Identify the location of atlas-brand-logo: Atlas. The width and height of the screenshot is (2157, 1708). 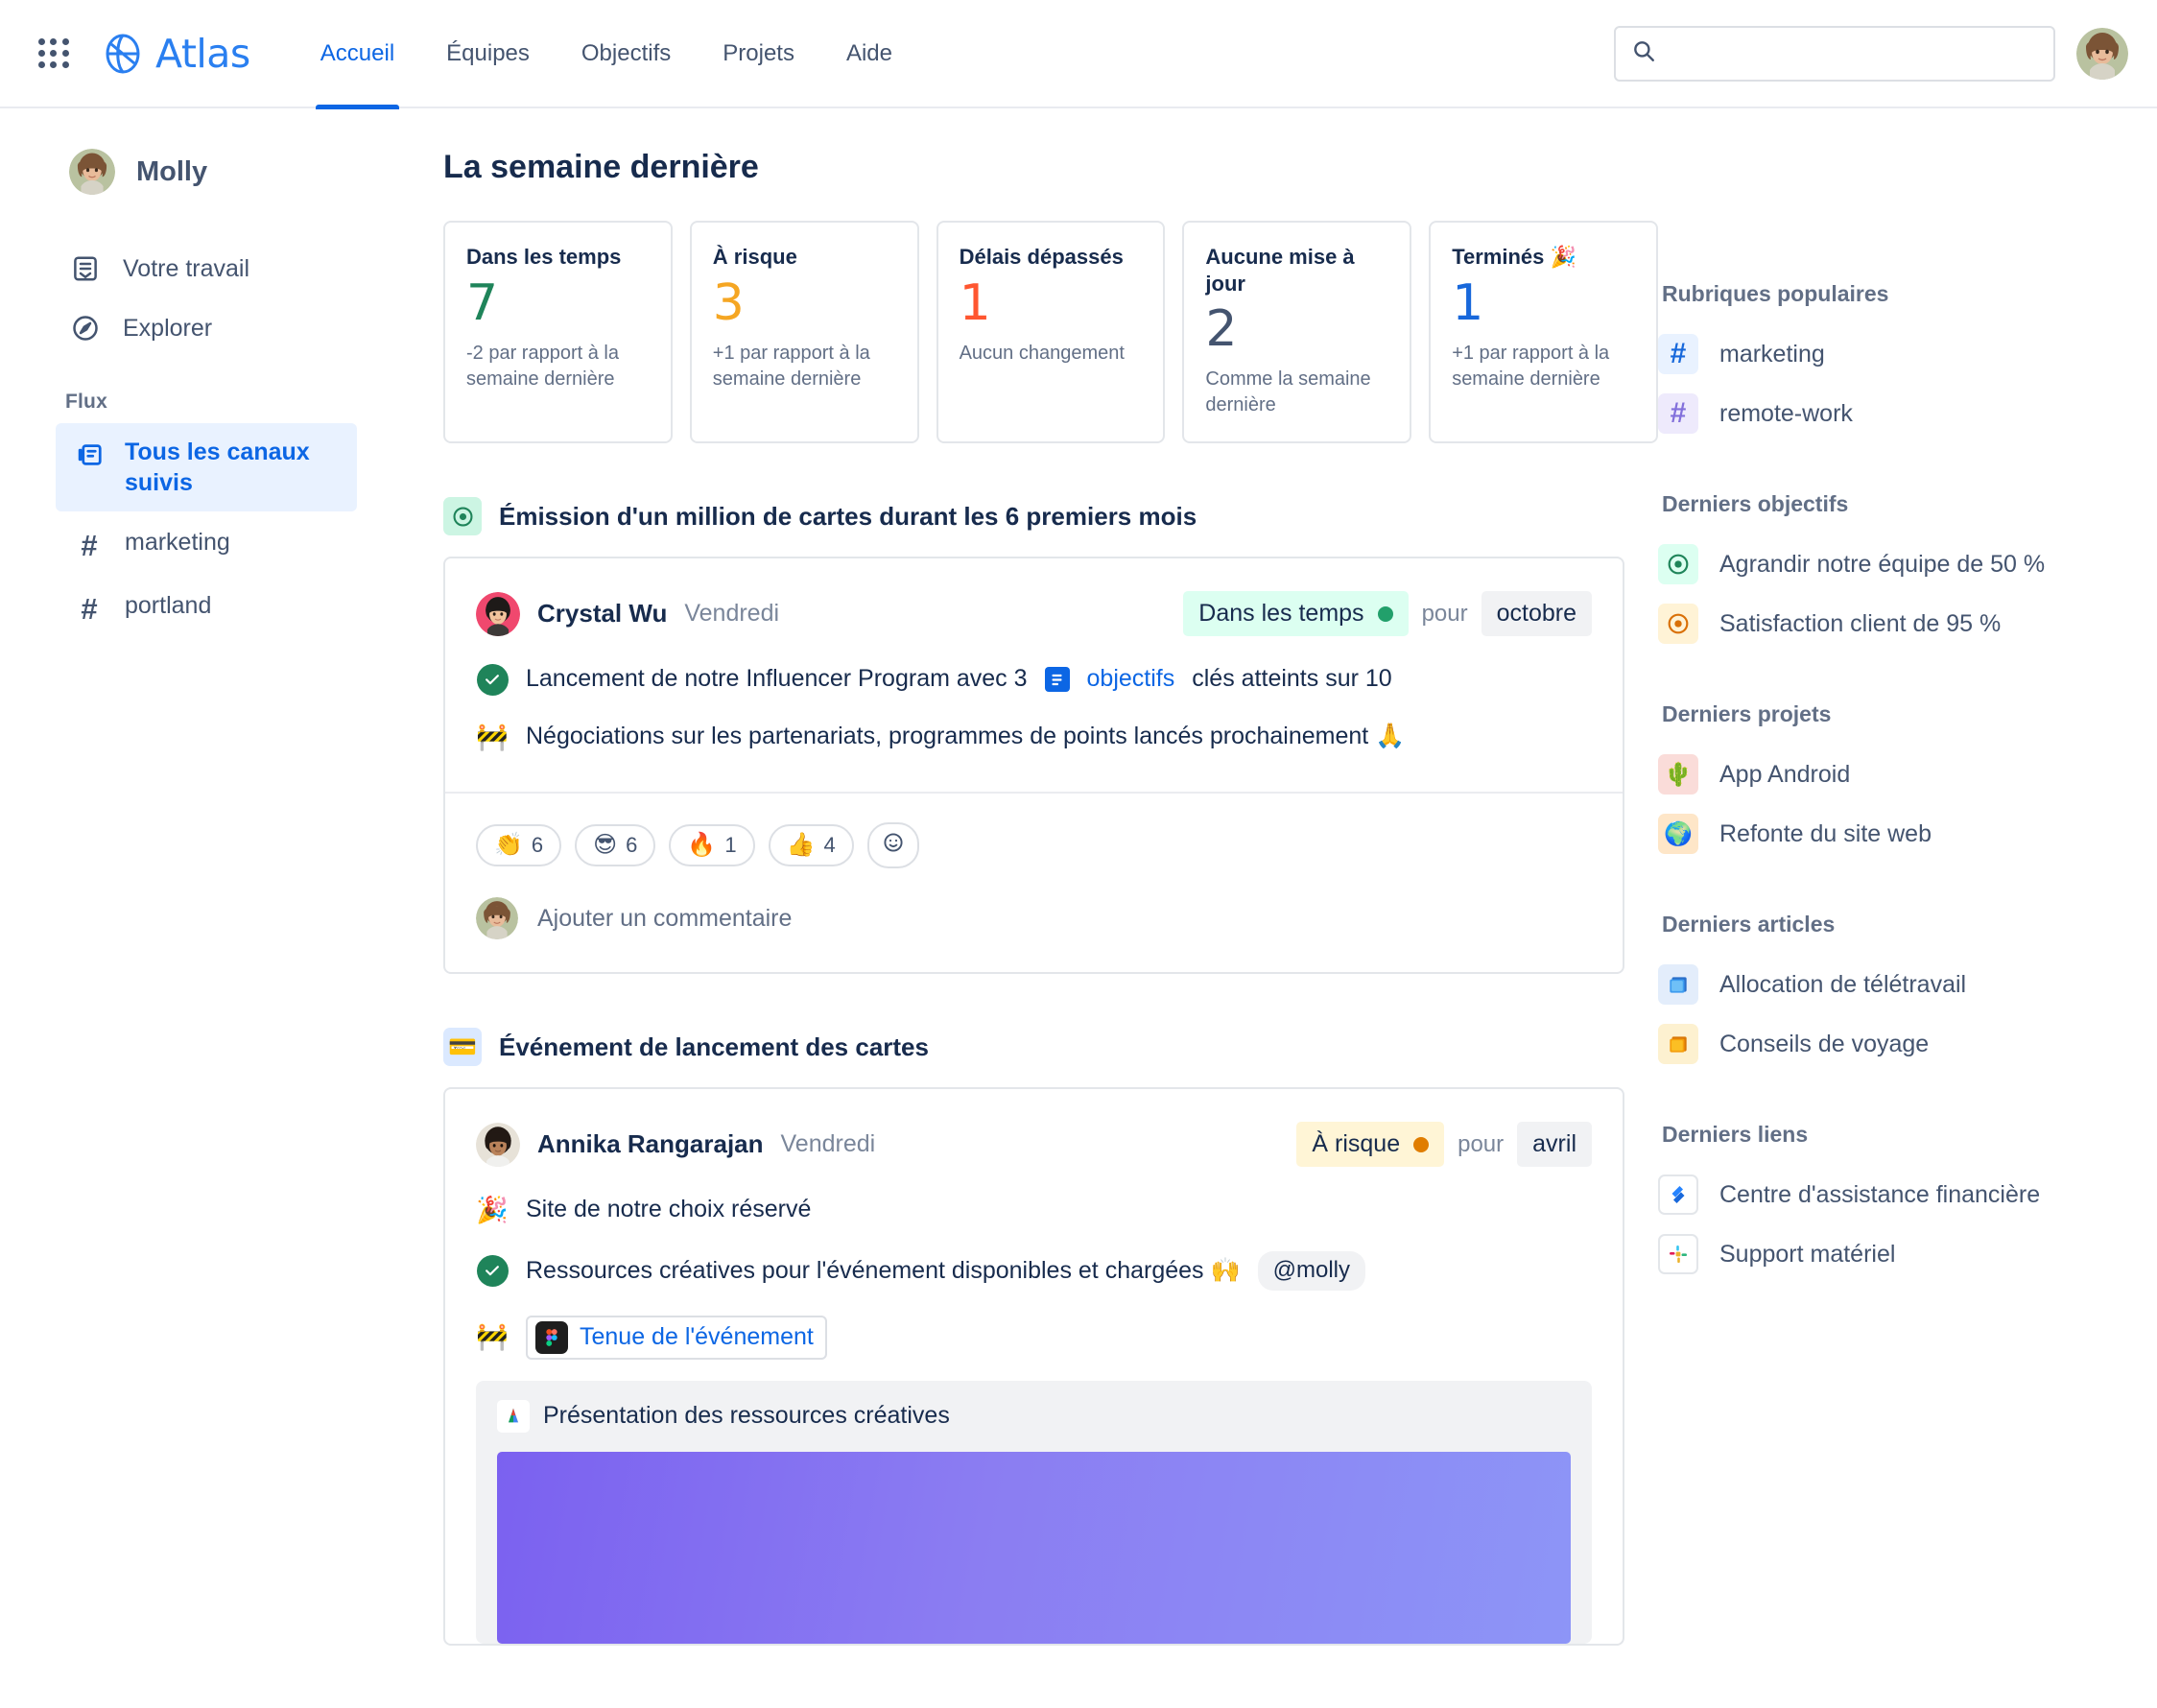
(176, 54).